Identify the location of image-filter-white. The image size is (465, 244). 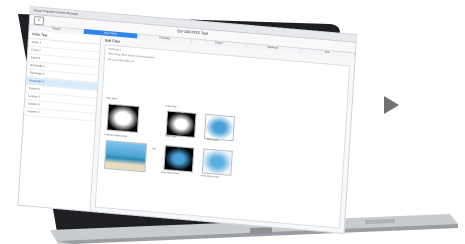
(219, 127).